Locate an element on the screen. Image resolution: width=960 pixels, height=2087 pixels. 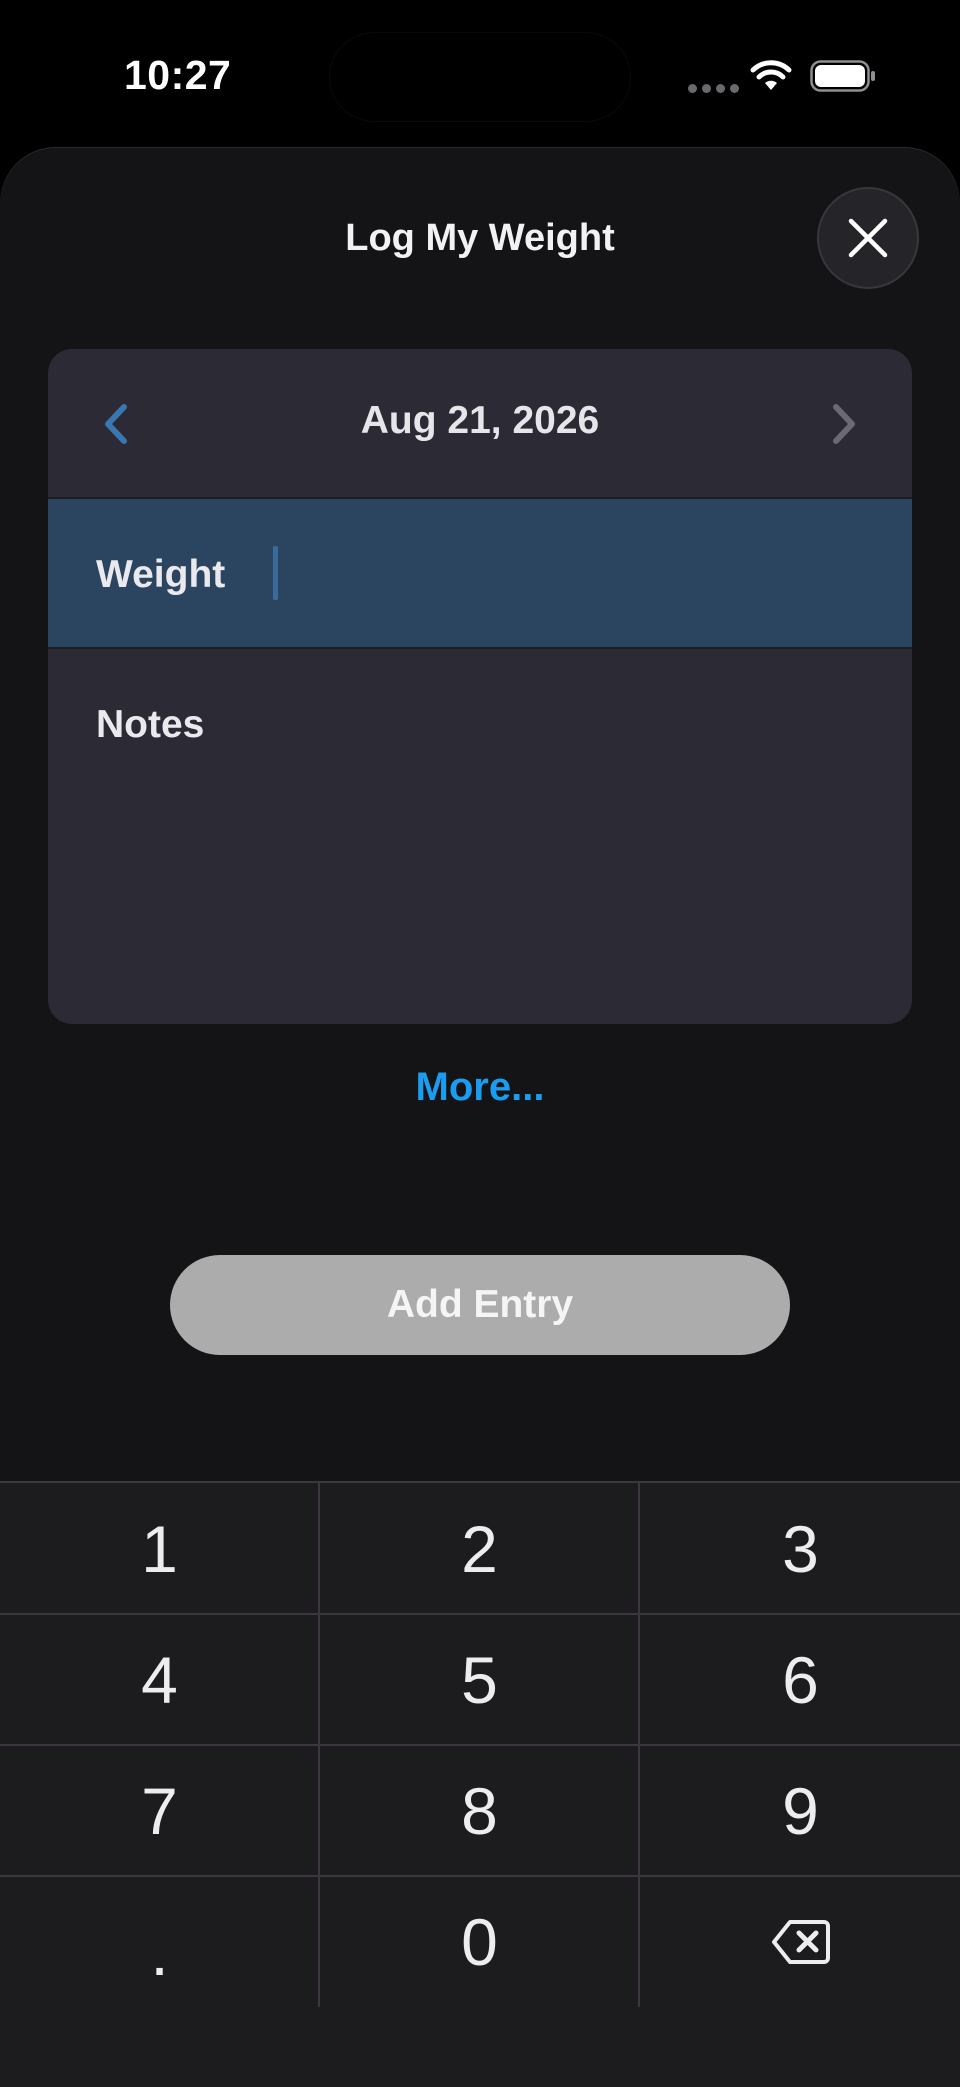
dynamic-island is located at coordinates (480, 77).